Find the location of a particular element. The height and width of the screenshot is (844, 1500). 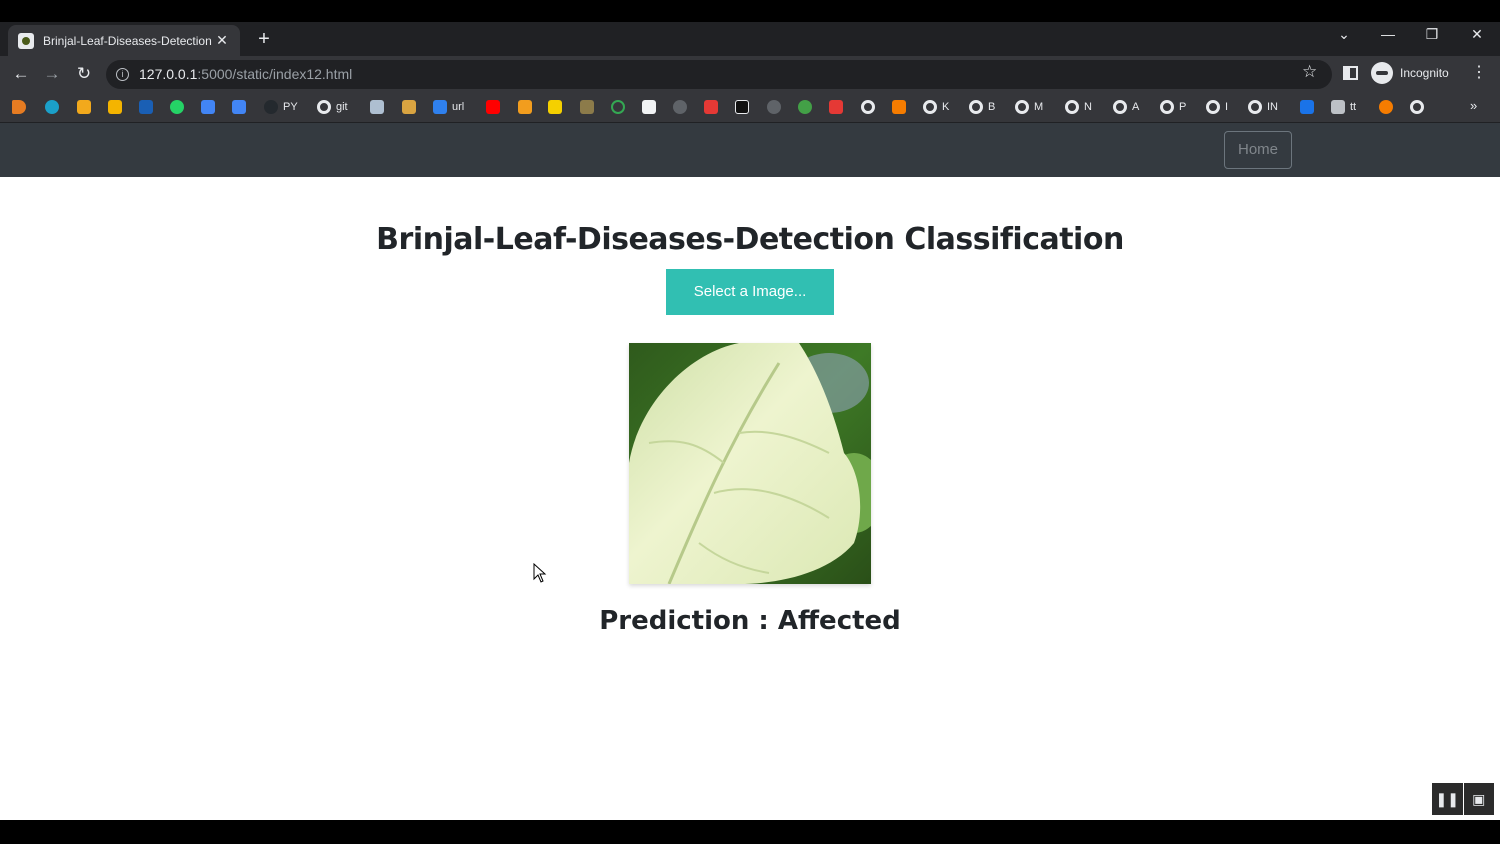

bookmark-item: B is located at coordinates (982, 107).